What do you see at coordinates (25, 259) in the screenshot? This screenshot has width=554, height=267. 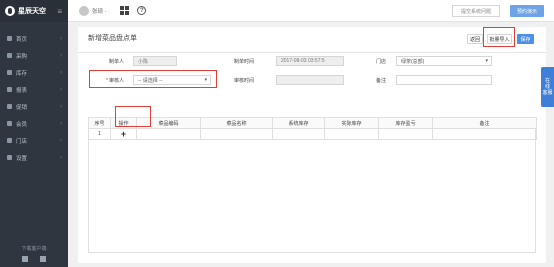 I see `windows-icon` at bounding box center [25, 259].